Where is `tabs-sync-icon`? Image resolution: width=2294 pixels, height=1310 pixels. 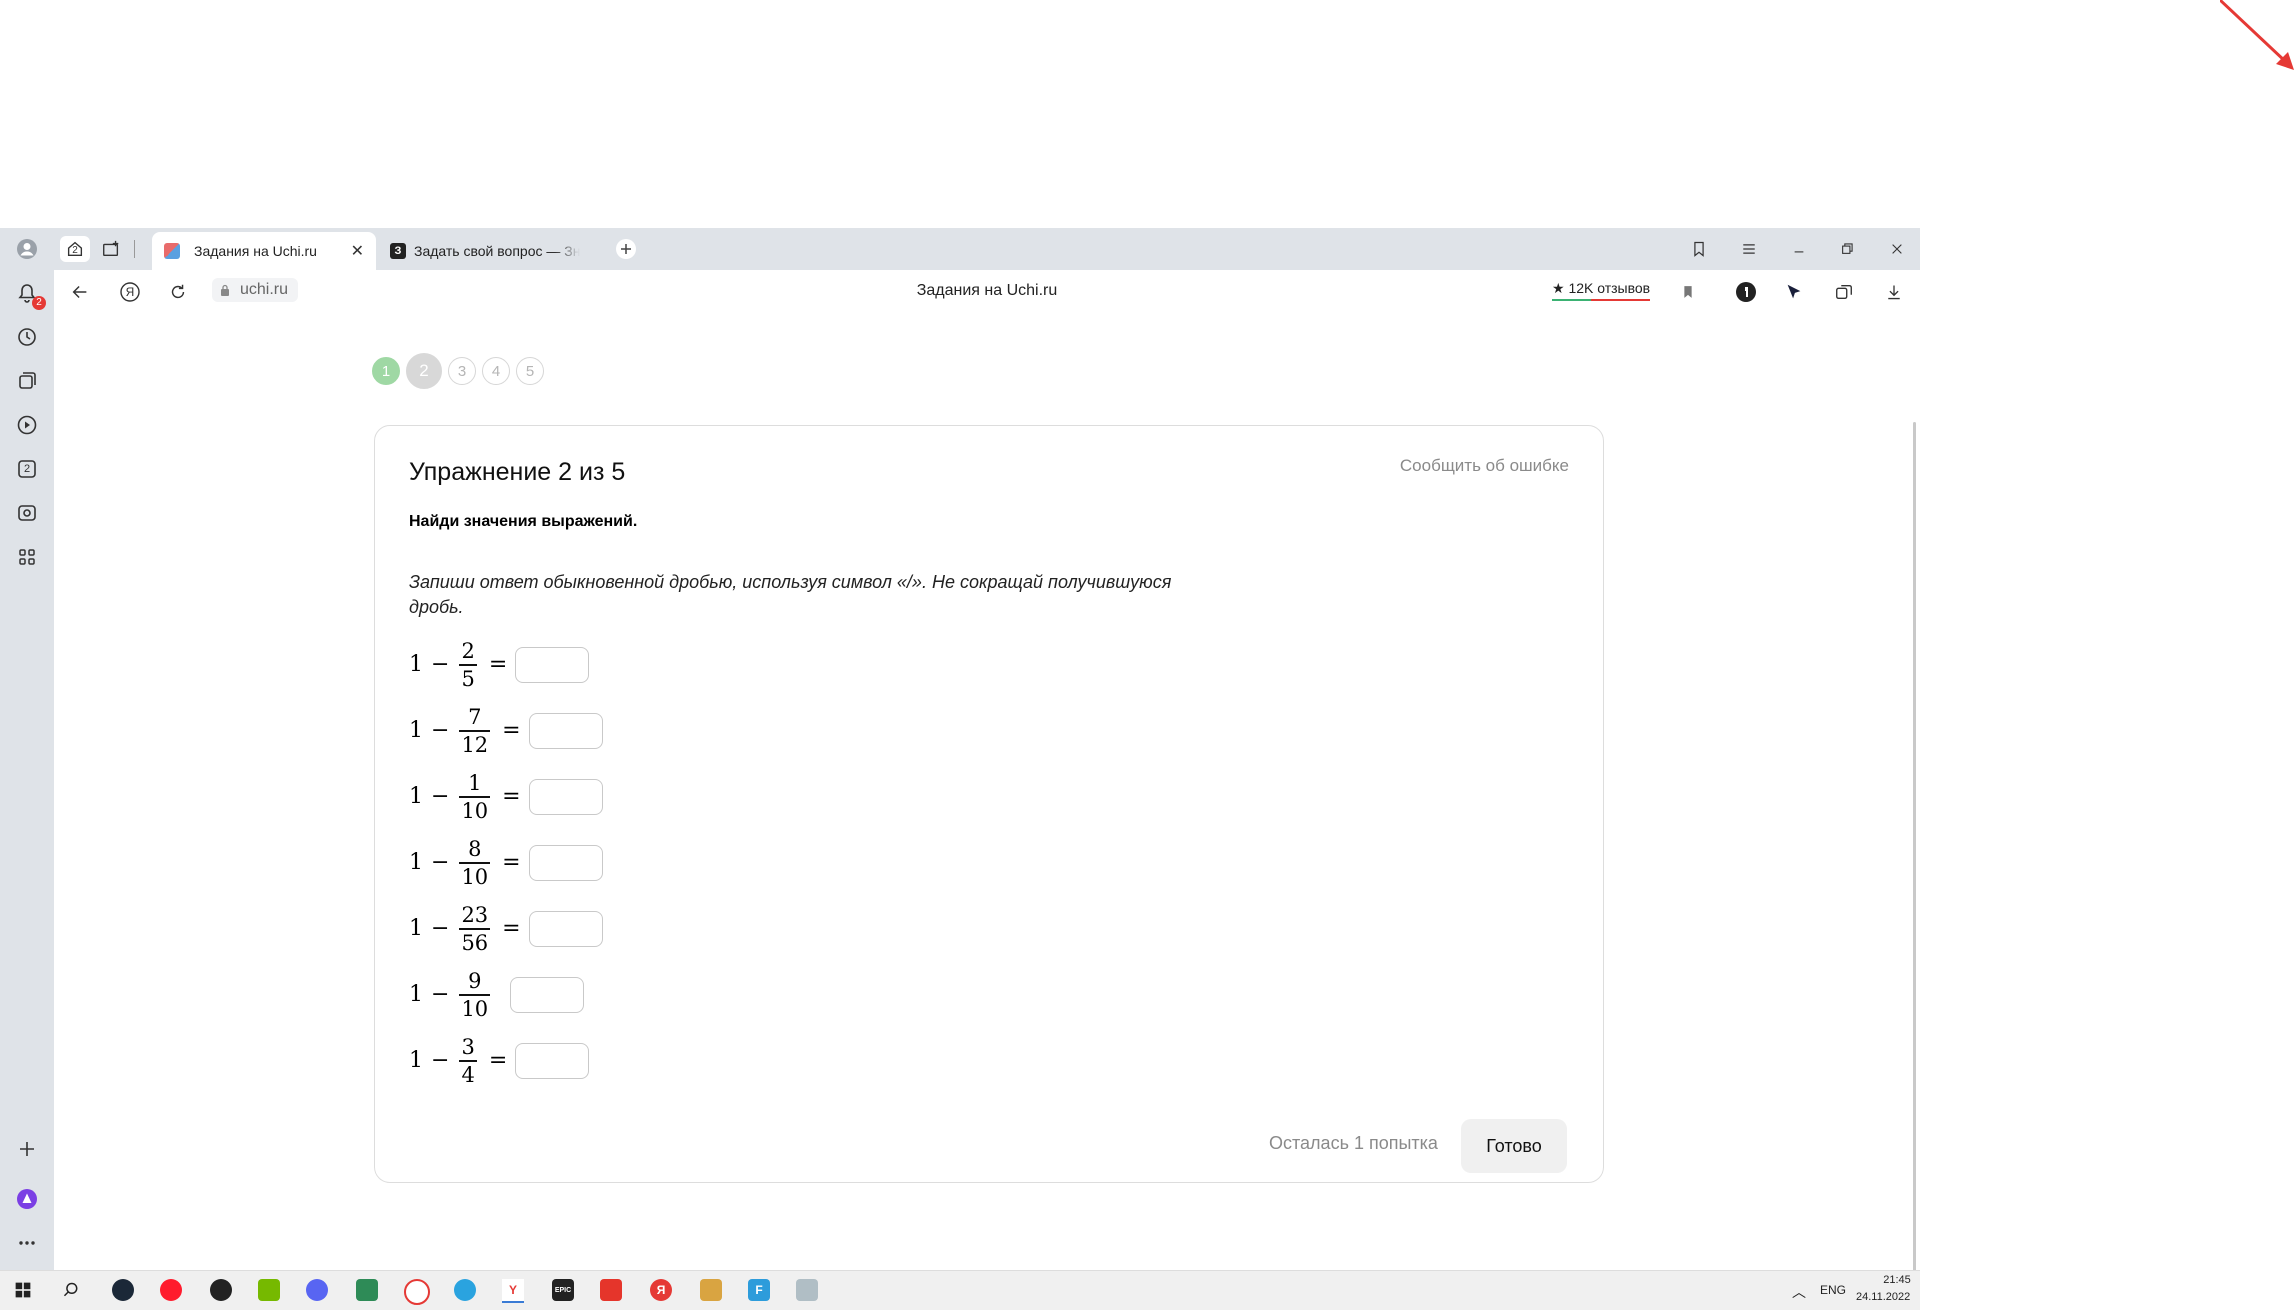 tabs-sync-icon is located at coordinates (1844, 292).